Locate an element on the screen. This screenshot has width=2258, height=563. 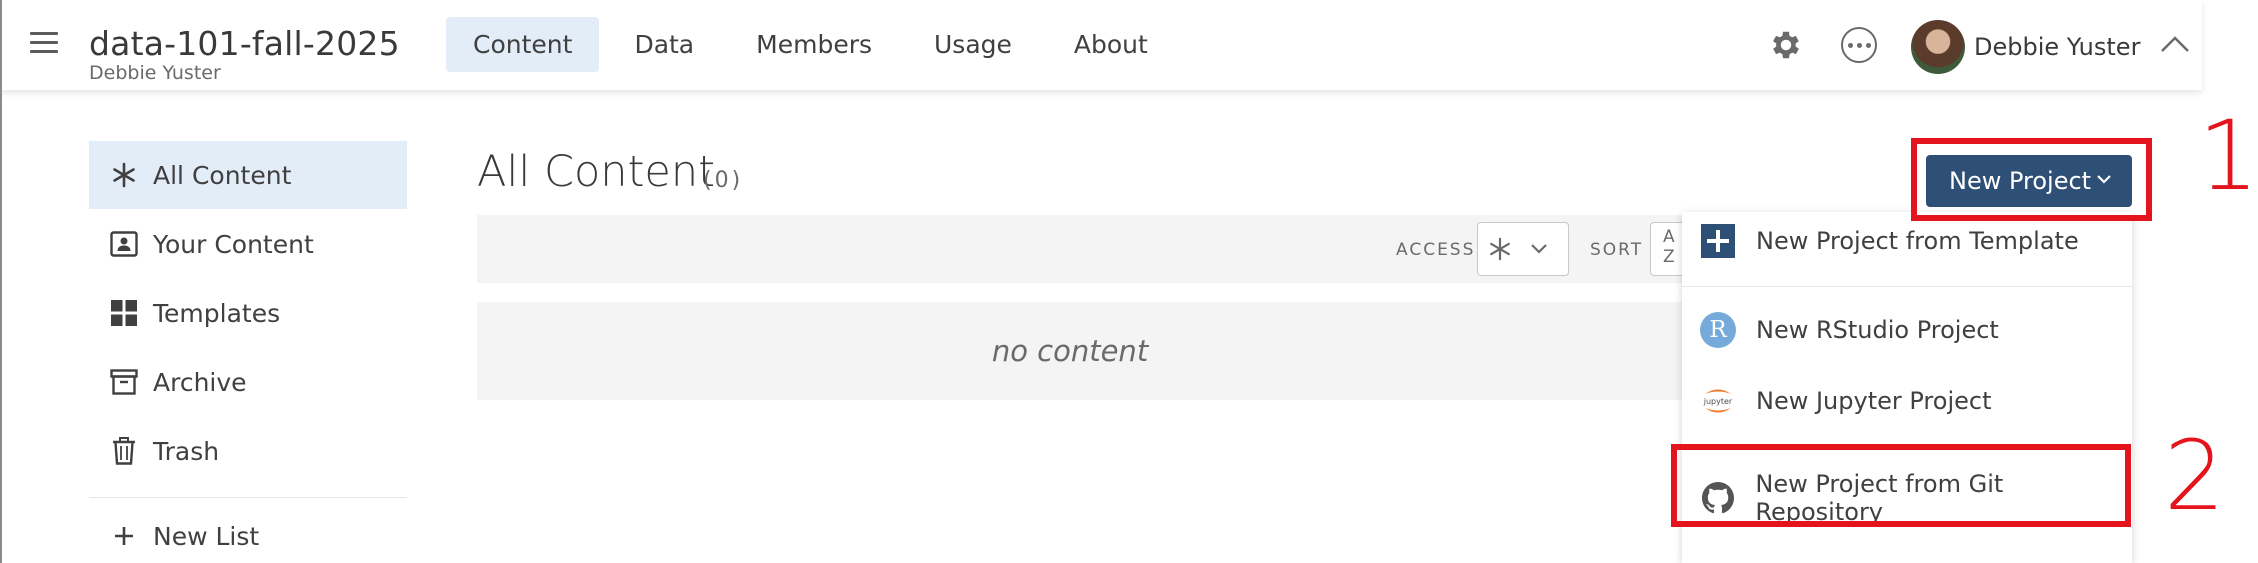
menu-item-new-rstudio: R New RStudio Project is located at coordinates (1849, 330).